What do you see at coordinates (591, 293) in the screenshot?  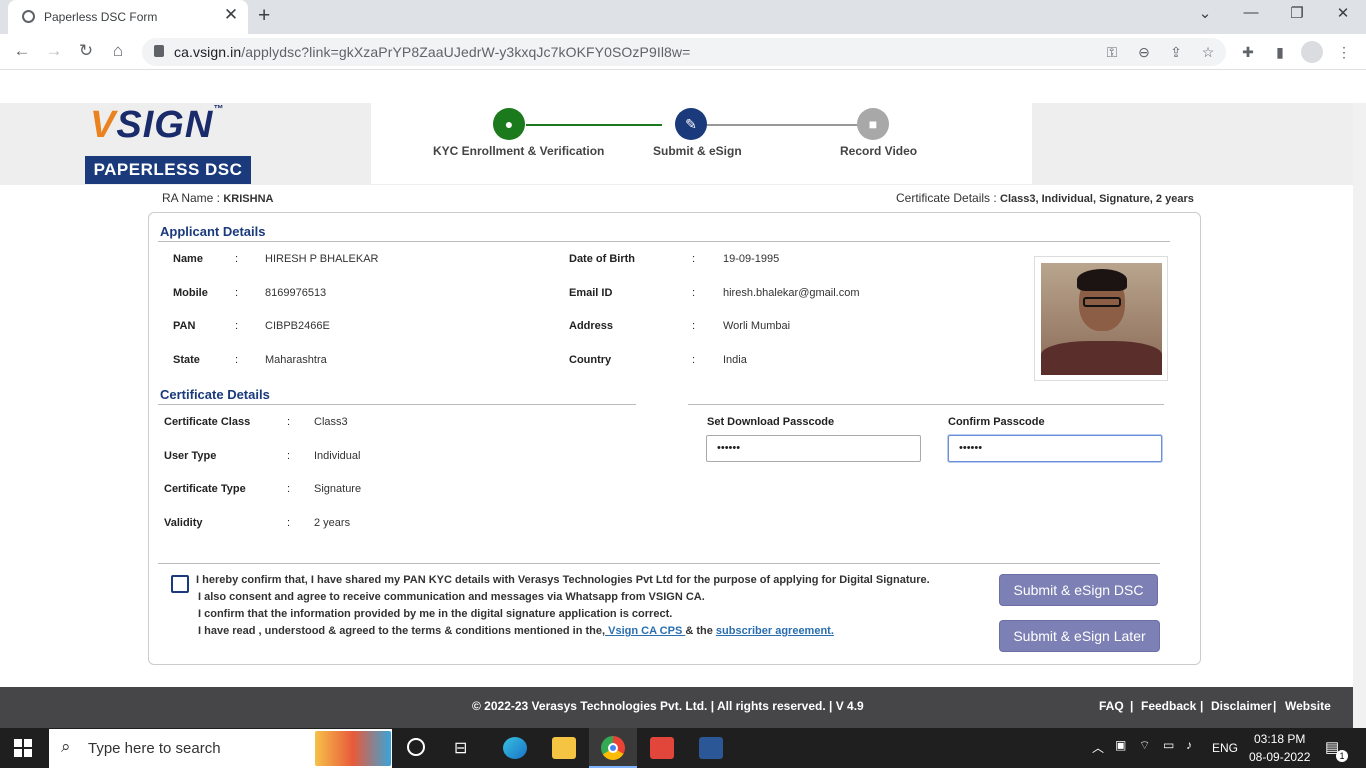 I see `email-label: Email ID` at bounding box center [591, 293].